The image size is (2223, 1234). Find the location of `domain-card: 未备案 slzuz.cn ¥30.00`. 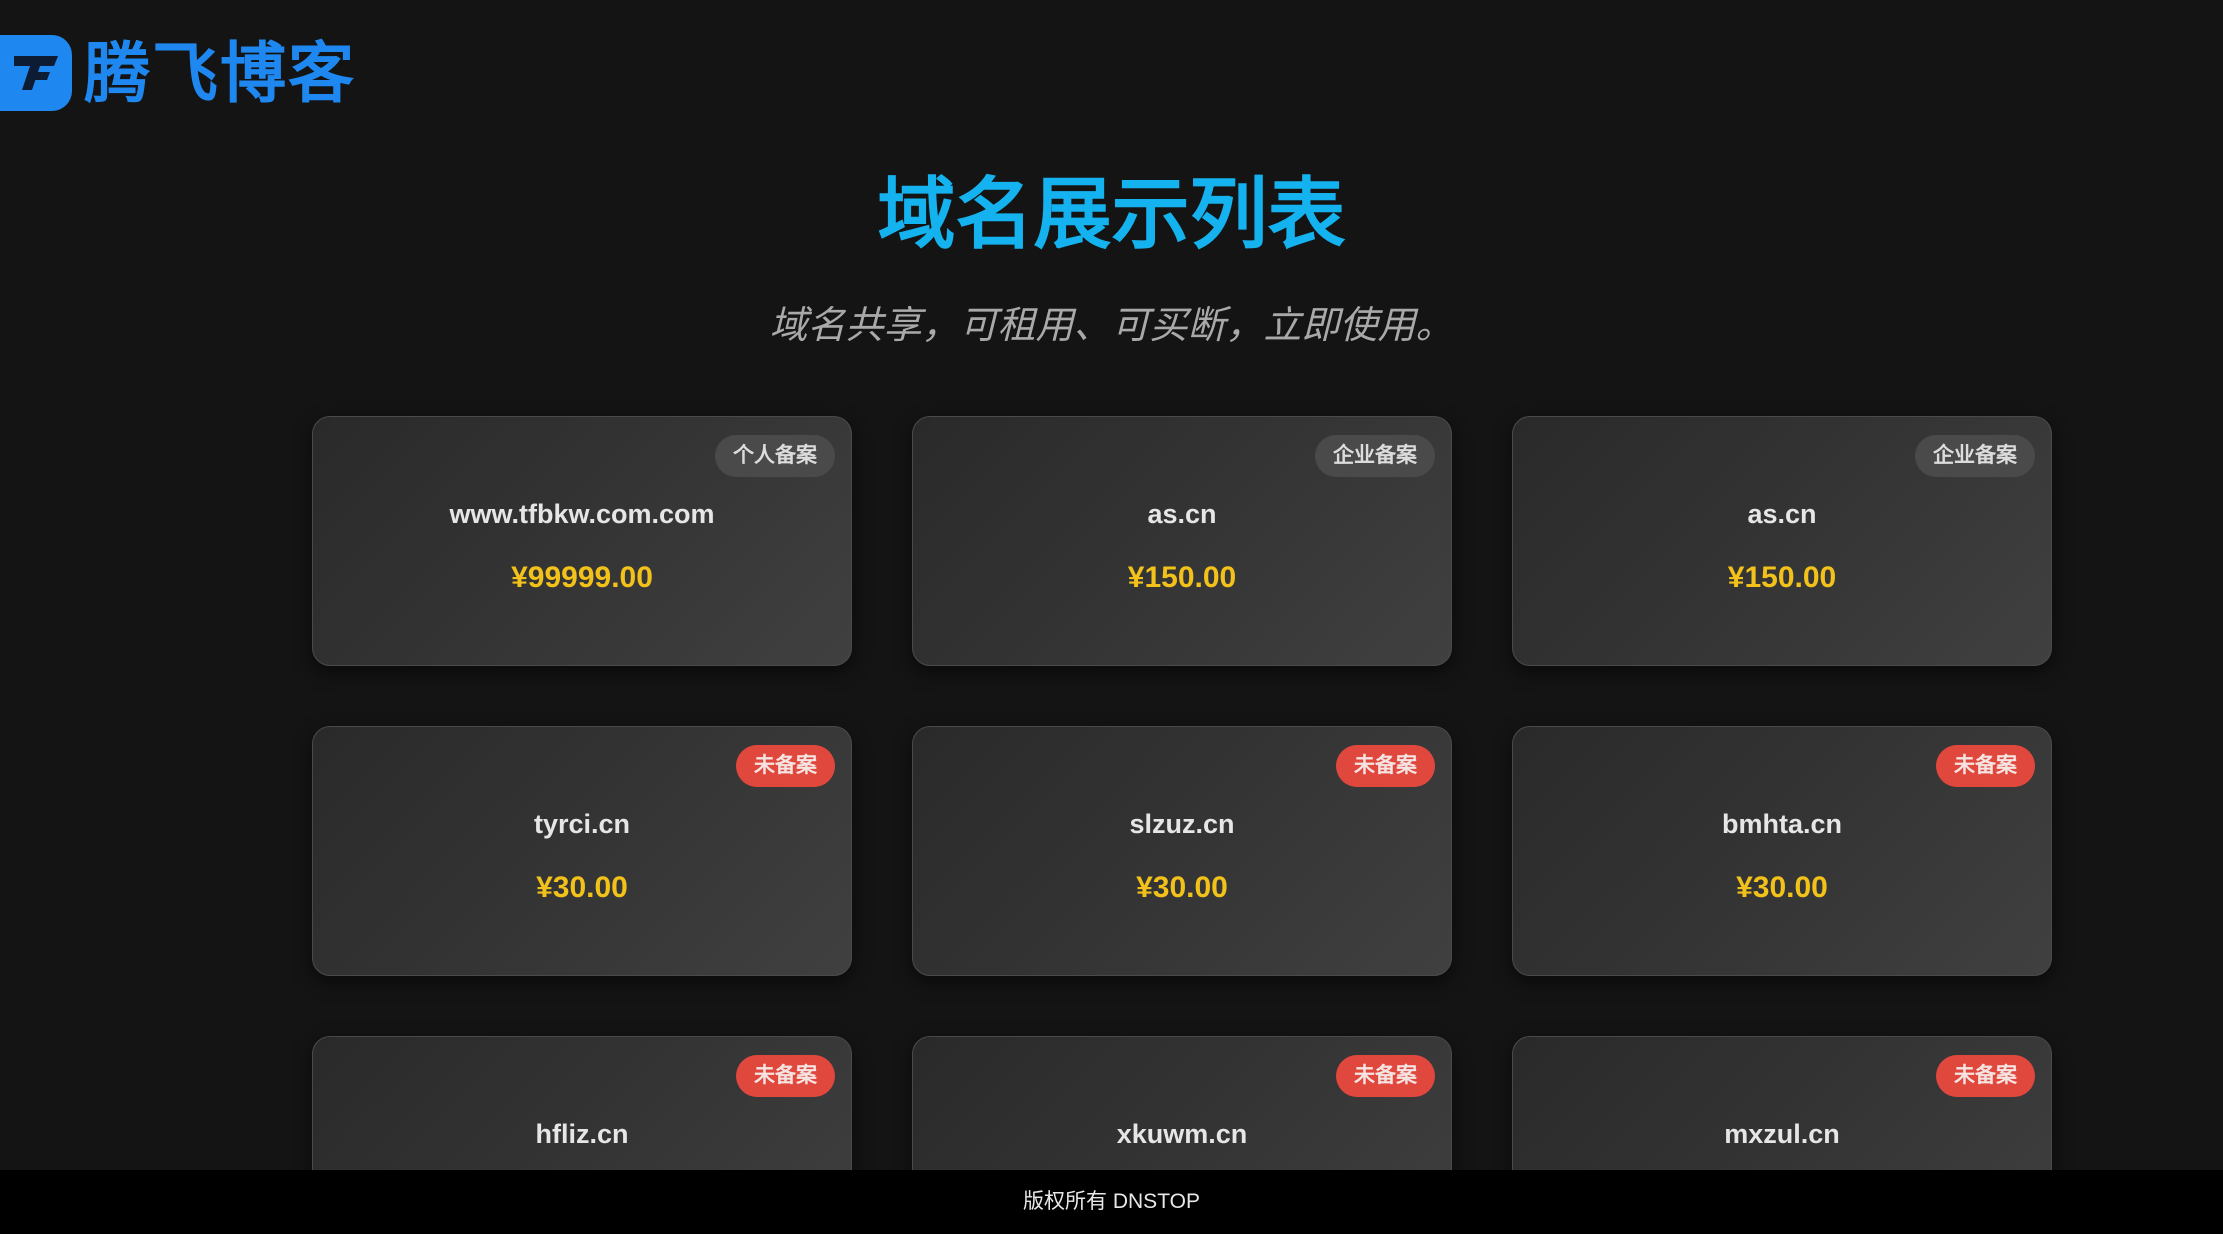

domain-card: 未备案 slzuz.cn ¥30.00 is located at coordinates (1182, 851).